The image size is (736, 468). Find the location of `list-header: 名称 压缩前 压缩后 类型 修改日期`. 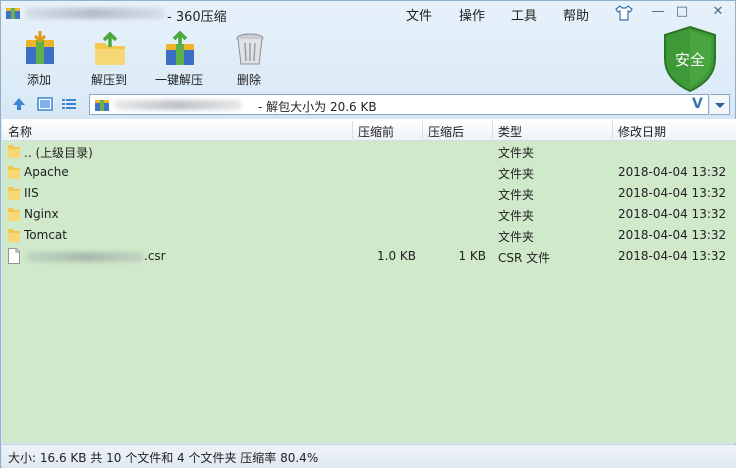

list-header: 名称 压缩前 压缩后 类型 修改日期 is located at coordinates (369, 130).